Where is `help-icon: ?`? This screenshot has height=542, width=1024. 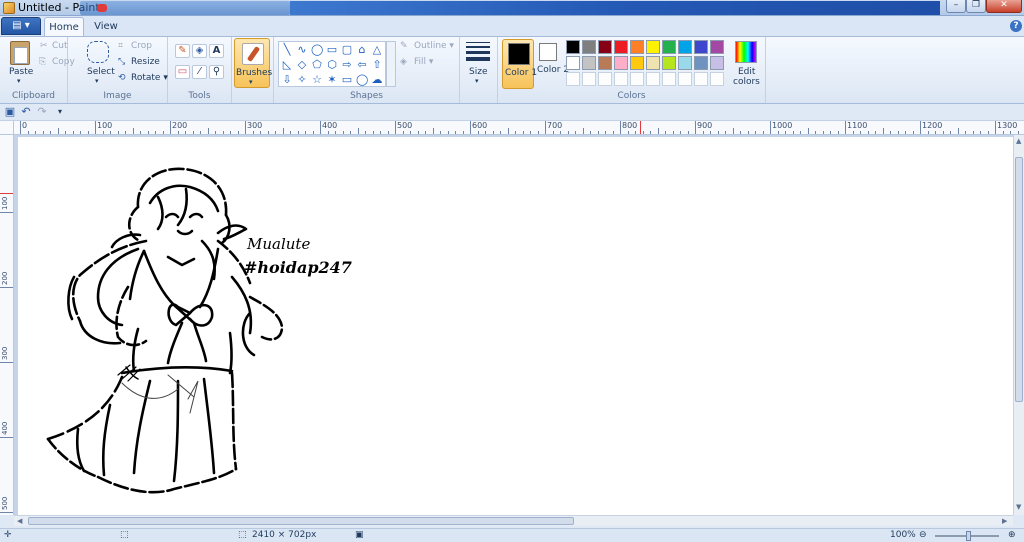 help-icon: ? is located at coordinates (1016, 26).